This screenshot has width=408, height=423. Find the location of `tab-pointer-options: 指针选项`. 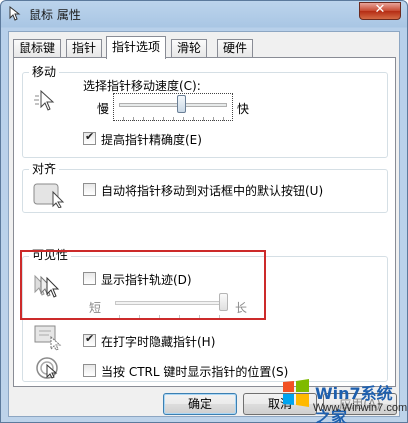

tab-pointer-options: 指针选项 is located at coordinates (136, 47).